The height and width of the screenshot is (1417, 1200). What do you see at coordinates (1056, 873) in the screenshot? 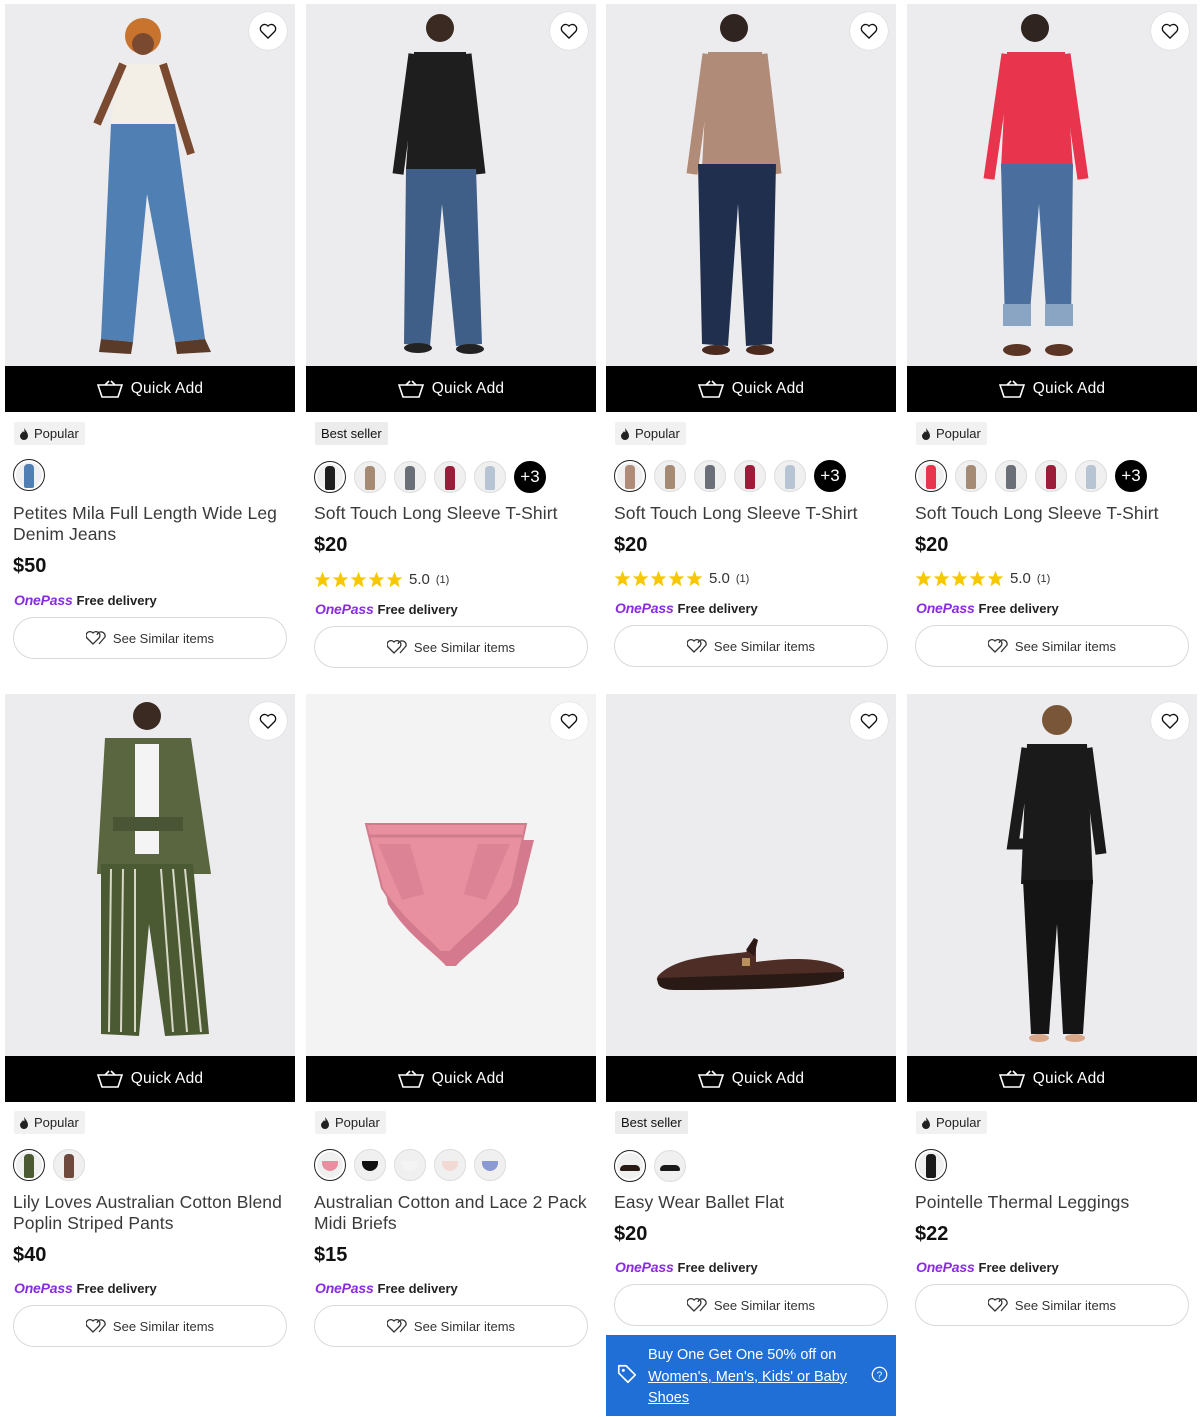
I see `product-photo` at bounding box center [1056, 873].